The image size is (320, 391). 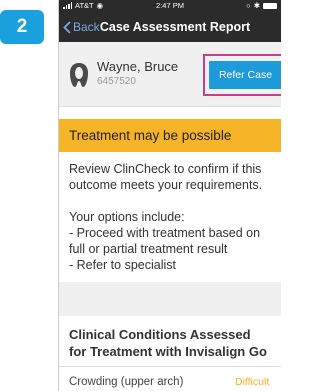 I want to click on patient-id: 6457520, so click(x=116, y=81).